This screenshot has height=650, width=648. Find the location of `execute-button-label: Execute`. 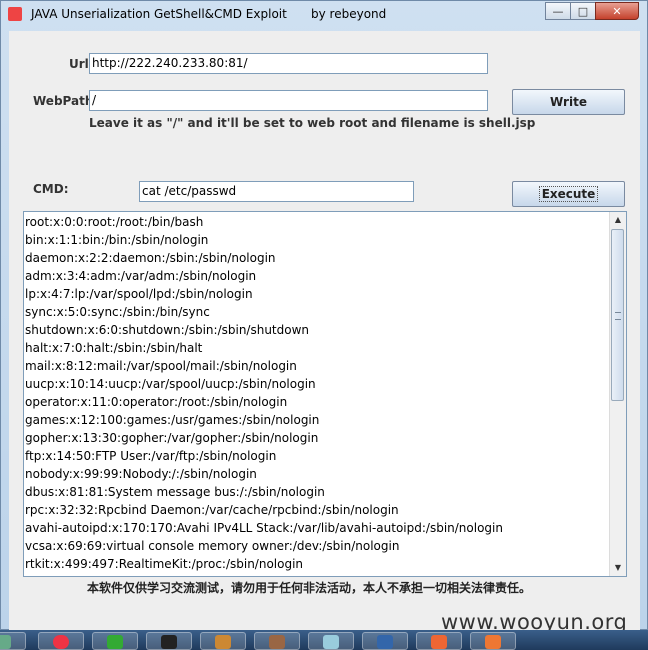

execute-button-label: Execute is located at coordinates (568, 194).